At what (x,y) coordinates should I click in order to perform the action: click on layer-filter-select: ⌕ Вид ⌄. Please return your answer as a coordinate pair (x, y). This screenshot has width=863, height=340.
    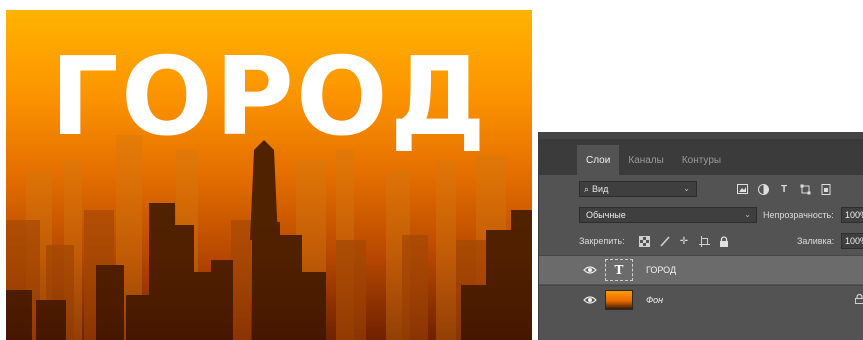
    Looking at the image, I should click on (638, 189).